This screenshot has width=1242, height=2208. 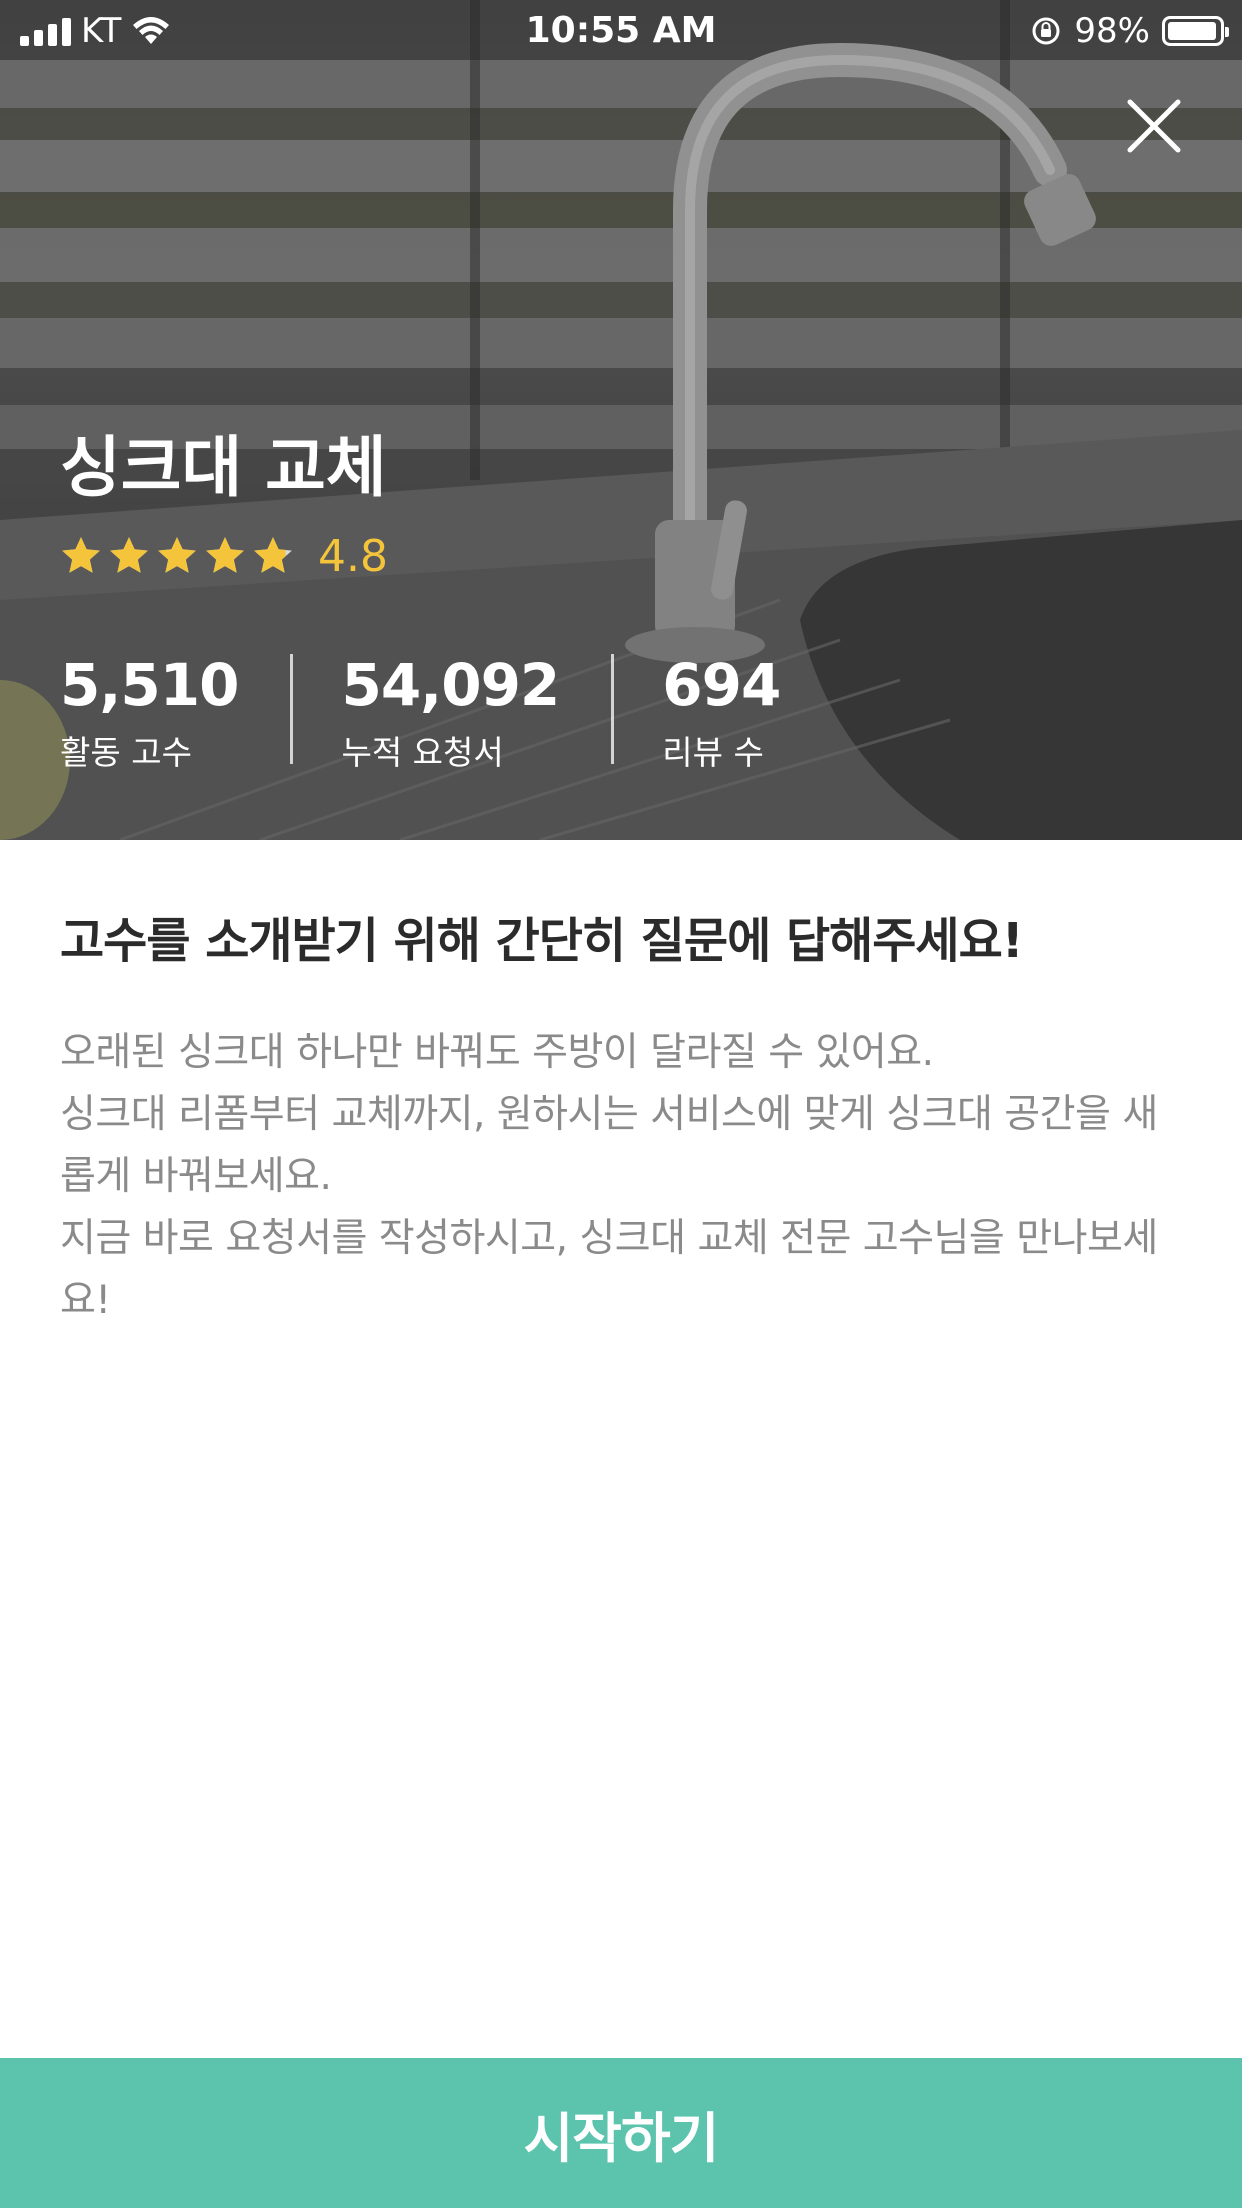 What do you see at coordinates (422, 752) in the screenshot?
I see `stat-label: 누적 요청서` at bounding box center [422, 752].